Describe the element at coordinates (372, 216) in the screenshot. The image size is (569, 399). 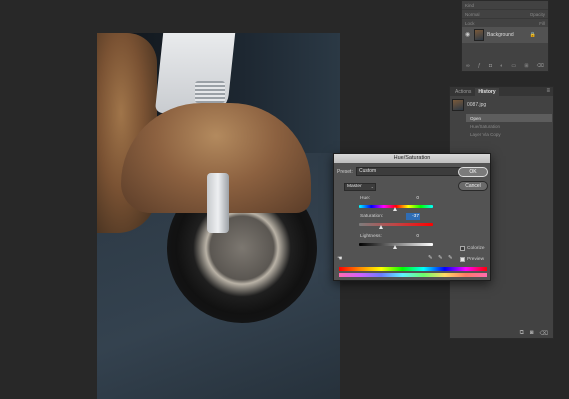
I see `saturation-label: Saturation:` at that location.